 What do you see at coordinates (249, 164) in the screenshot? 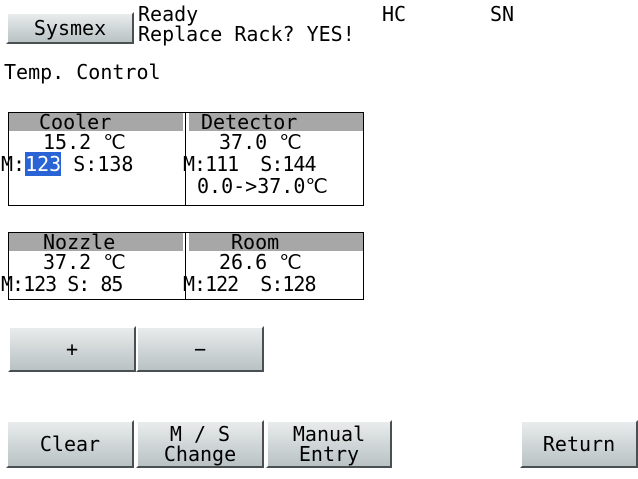
I see `detector-ms: M:111 S:144` at bounding box center [249, 164].